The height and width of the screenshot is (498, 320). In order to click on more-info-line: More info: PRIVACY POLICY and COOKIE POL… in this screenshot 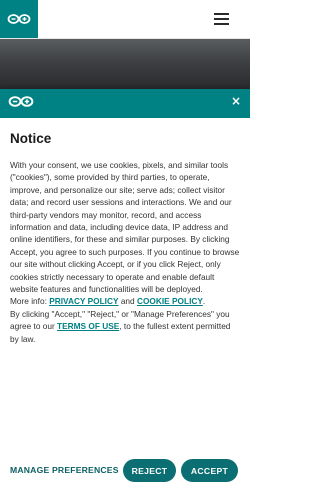, I will do `click(125, 301)`.